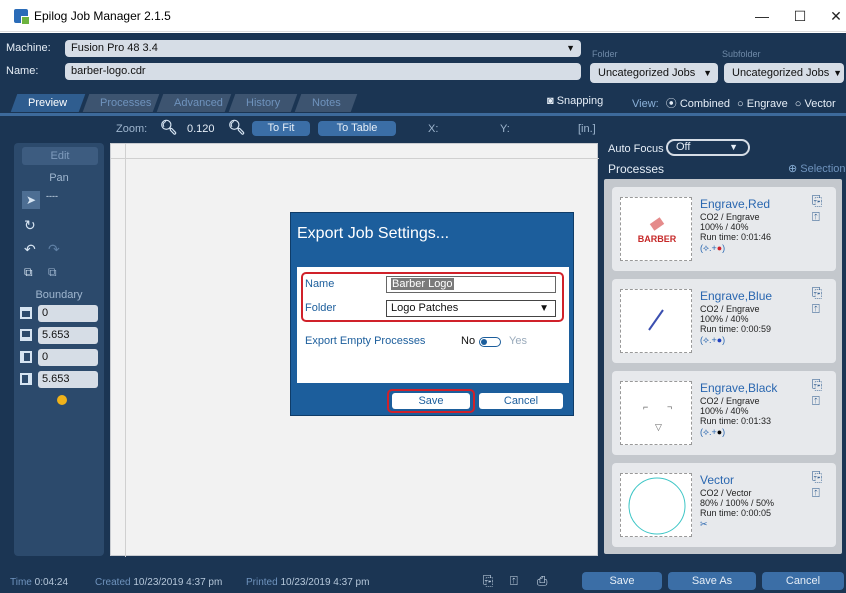  What do you see at coordinates (605, 54) in the screenshot?
I see `folder-label: Folder` at bounding box center [605, 54].